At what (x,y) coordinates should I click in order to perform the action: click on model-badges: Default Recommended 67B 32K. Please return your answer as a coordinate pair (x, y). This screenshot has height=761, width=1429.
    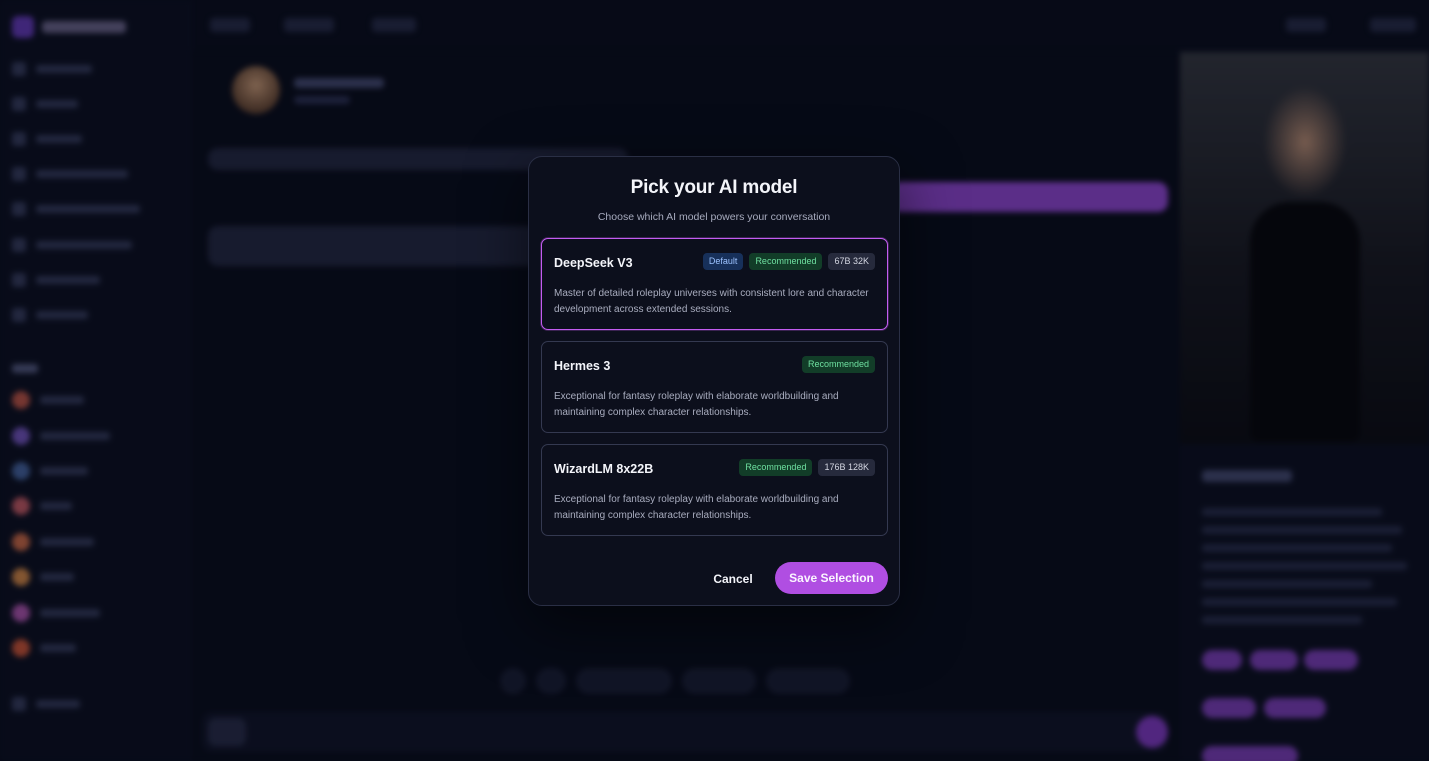
    Looking at the image, I should click on (788, 261).